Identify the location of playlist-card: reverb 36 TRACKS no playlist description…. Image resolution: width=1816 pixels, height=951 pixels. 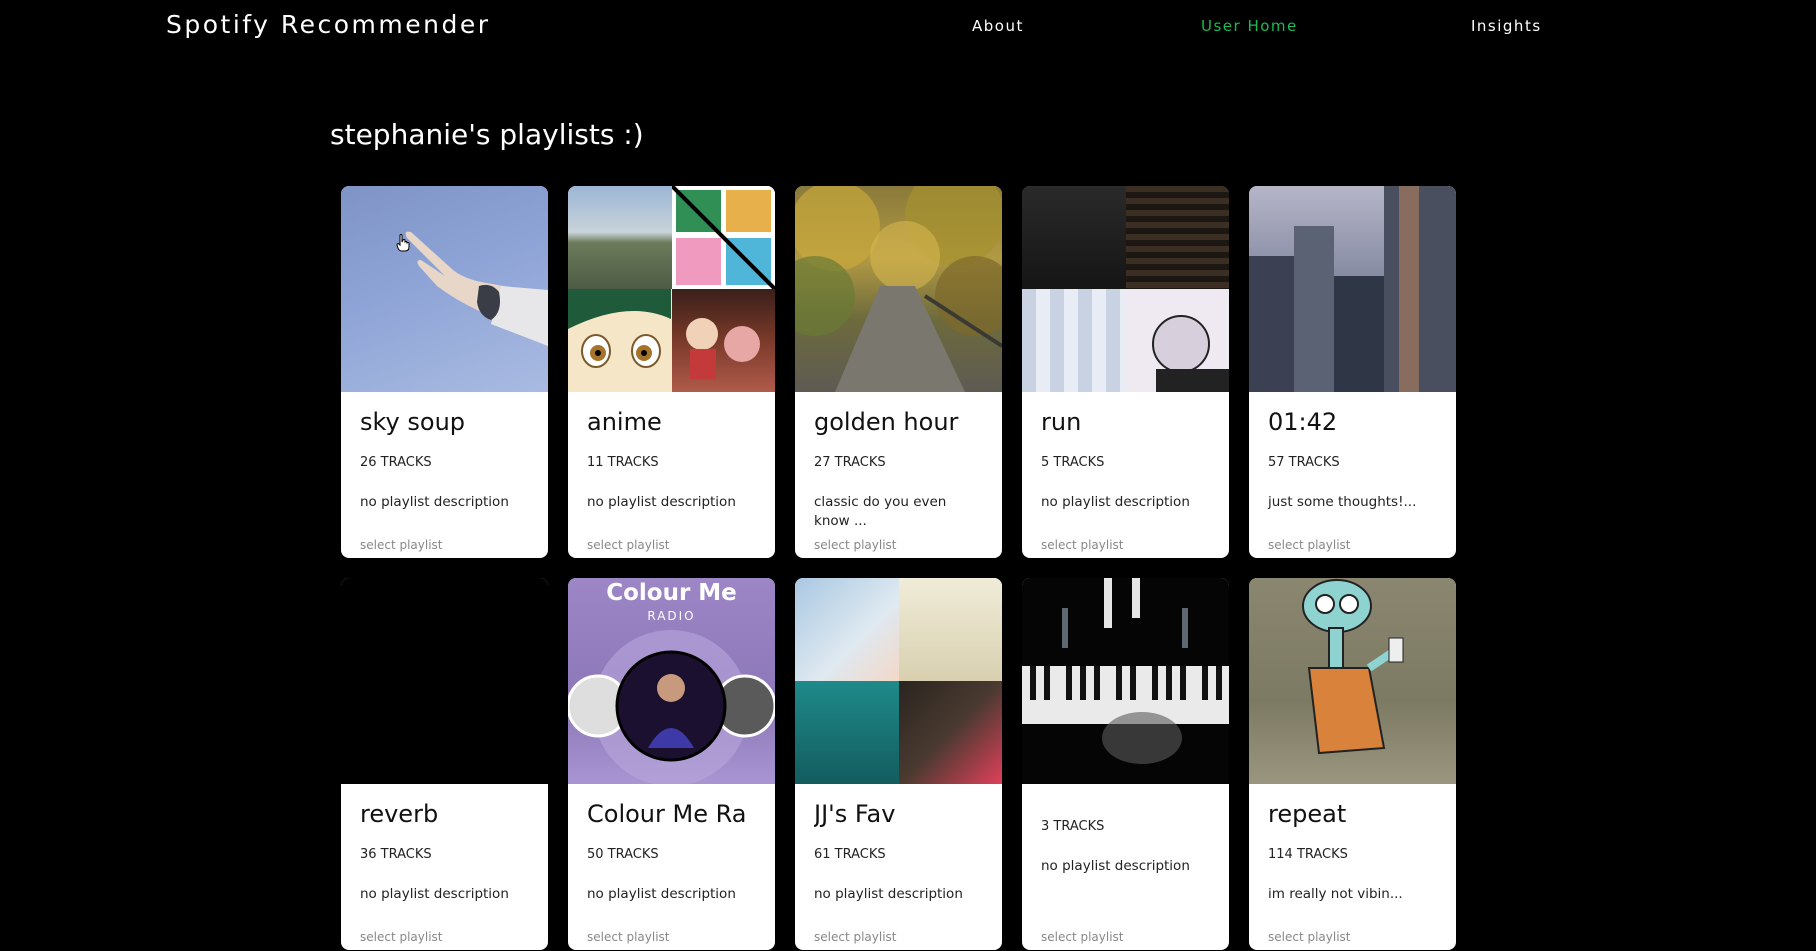
(444, 764).